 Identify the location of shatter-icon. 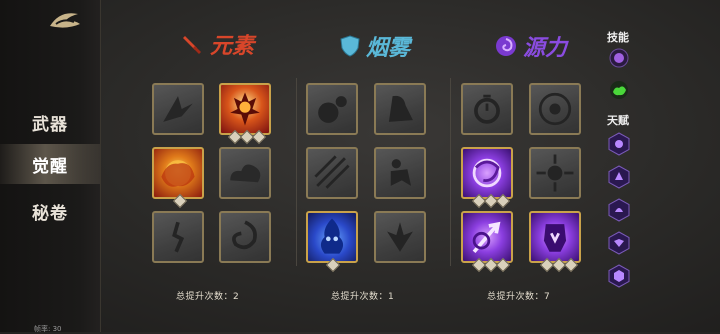
(555, 173).